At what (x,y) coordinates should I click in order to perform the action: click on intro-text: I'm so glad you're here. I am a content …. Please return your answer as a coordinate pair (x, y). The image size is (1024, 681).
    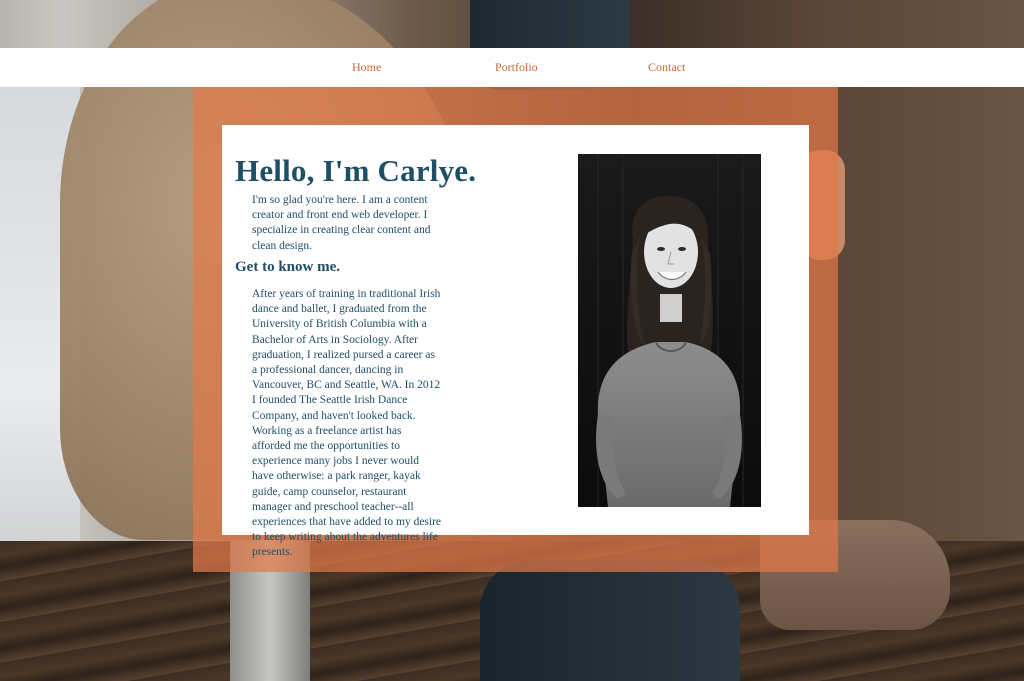
    Looking at the image, I should click on (341, 223).